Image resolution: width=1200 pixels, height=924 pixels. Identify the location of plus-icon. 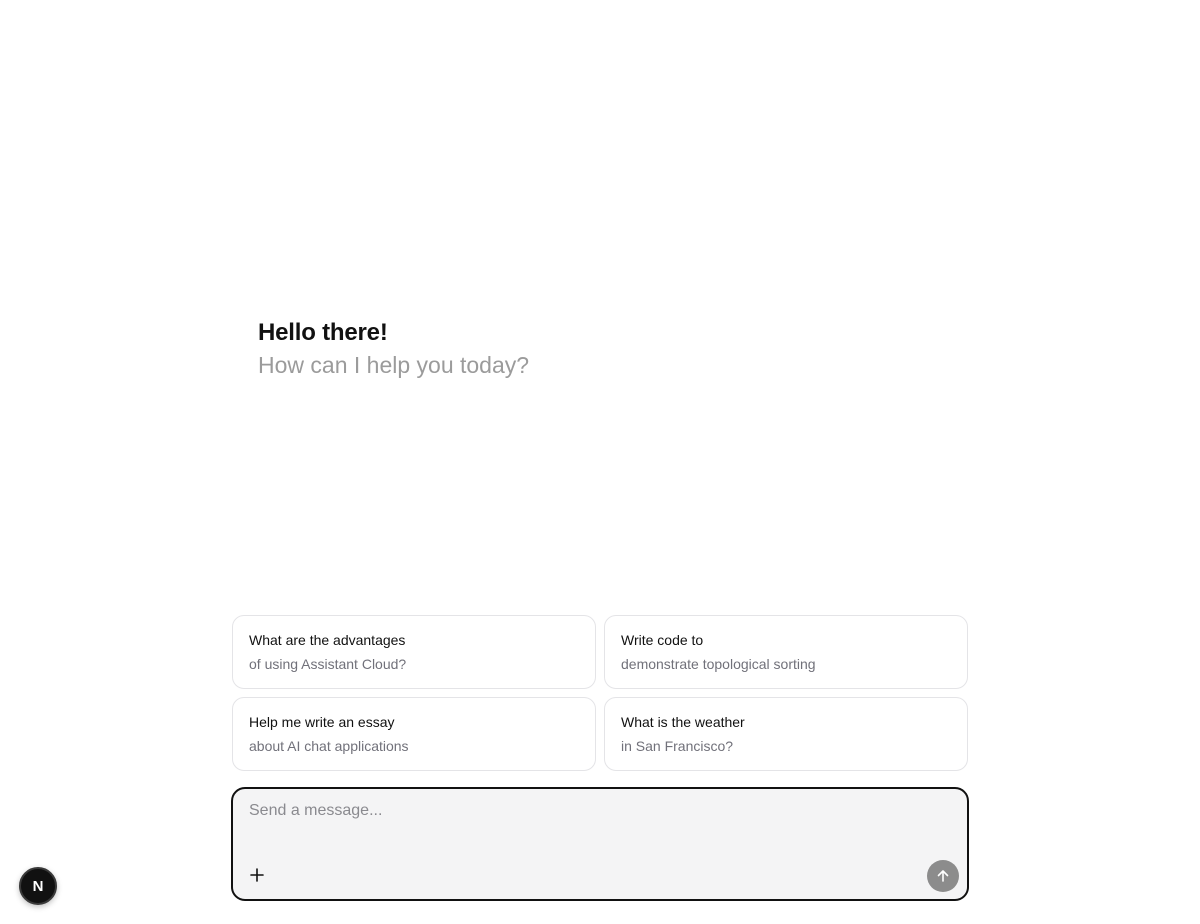
(257, 875).